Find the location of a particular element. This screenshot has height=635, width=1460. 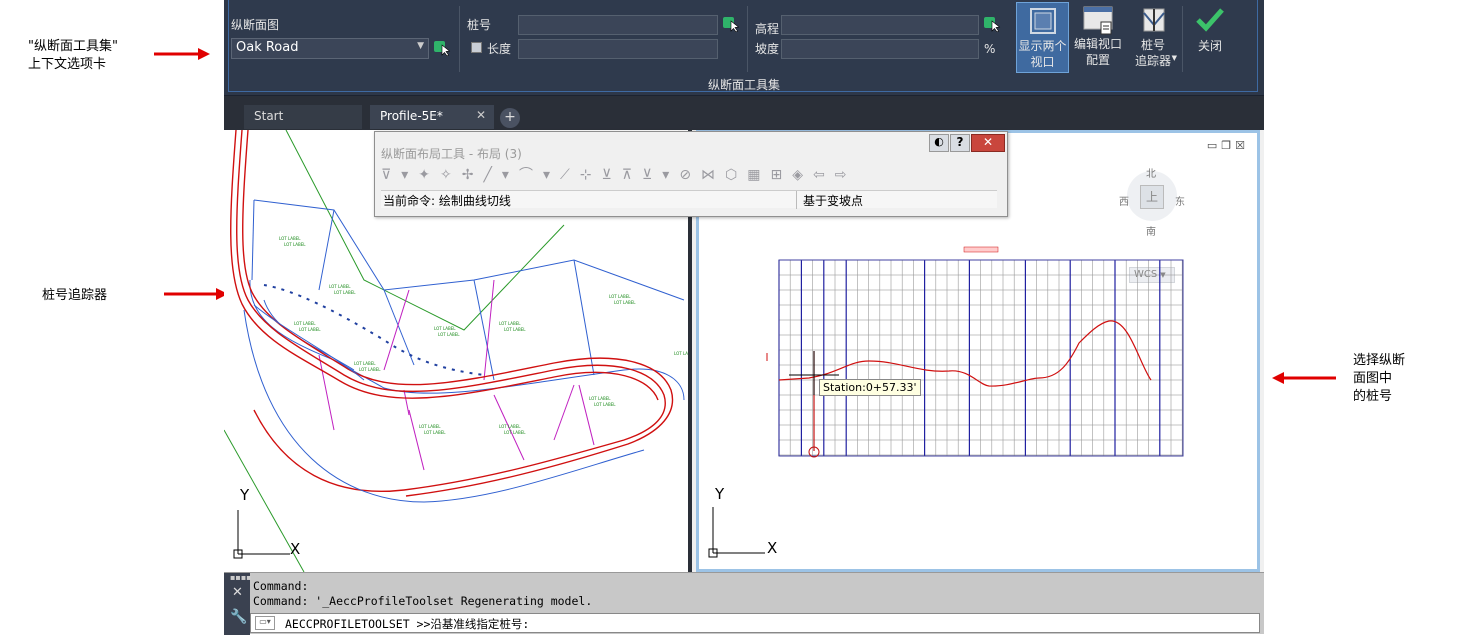

add-tab-button: + is located at coordinates (510, 118).